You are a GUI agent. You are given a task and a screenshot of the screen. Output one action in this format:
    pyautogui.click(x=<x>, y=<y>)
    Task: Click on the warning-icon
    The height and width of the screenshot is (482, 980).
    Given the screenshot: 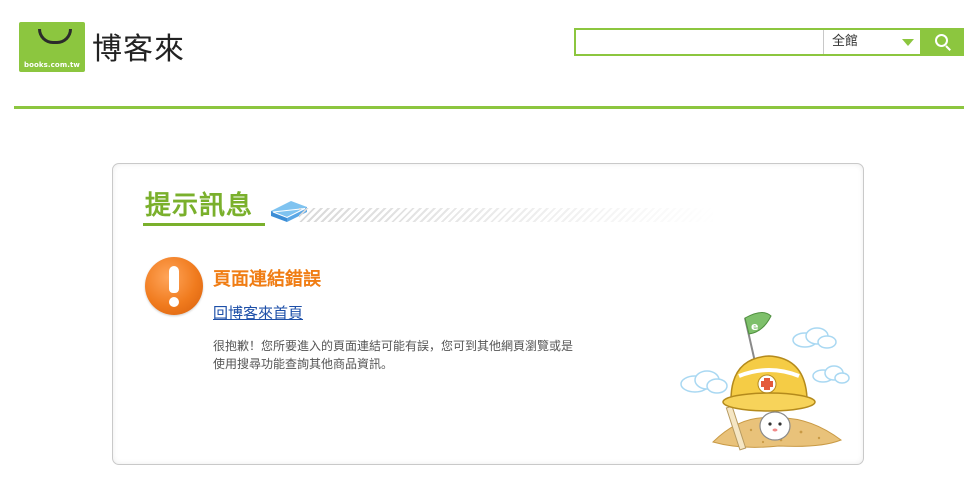 What is the action you would take?
    pyautogui.click(x=174, y=286)
    